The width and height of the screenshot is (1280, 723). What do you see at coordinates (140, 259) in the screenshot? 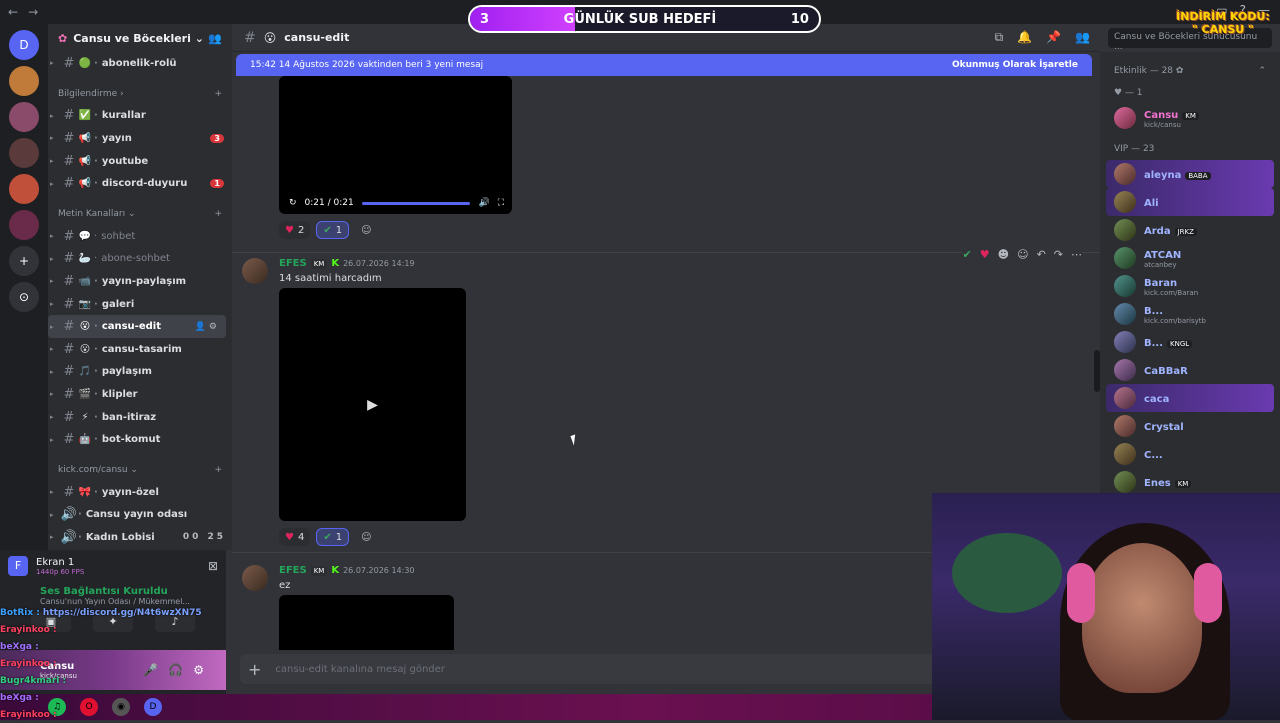
I see `channel-abone-sohbet: ▸ # 🦢 · abone-sohbet` at bounding box center [140, 259].